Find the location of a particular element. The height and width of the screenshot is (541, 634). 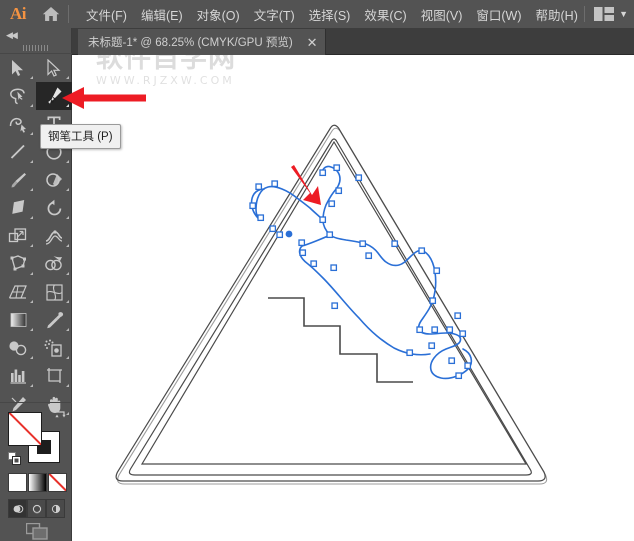

workspace-switcher: ▼ is located at coordinates (606, 14).